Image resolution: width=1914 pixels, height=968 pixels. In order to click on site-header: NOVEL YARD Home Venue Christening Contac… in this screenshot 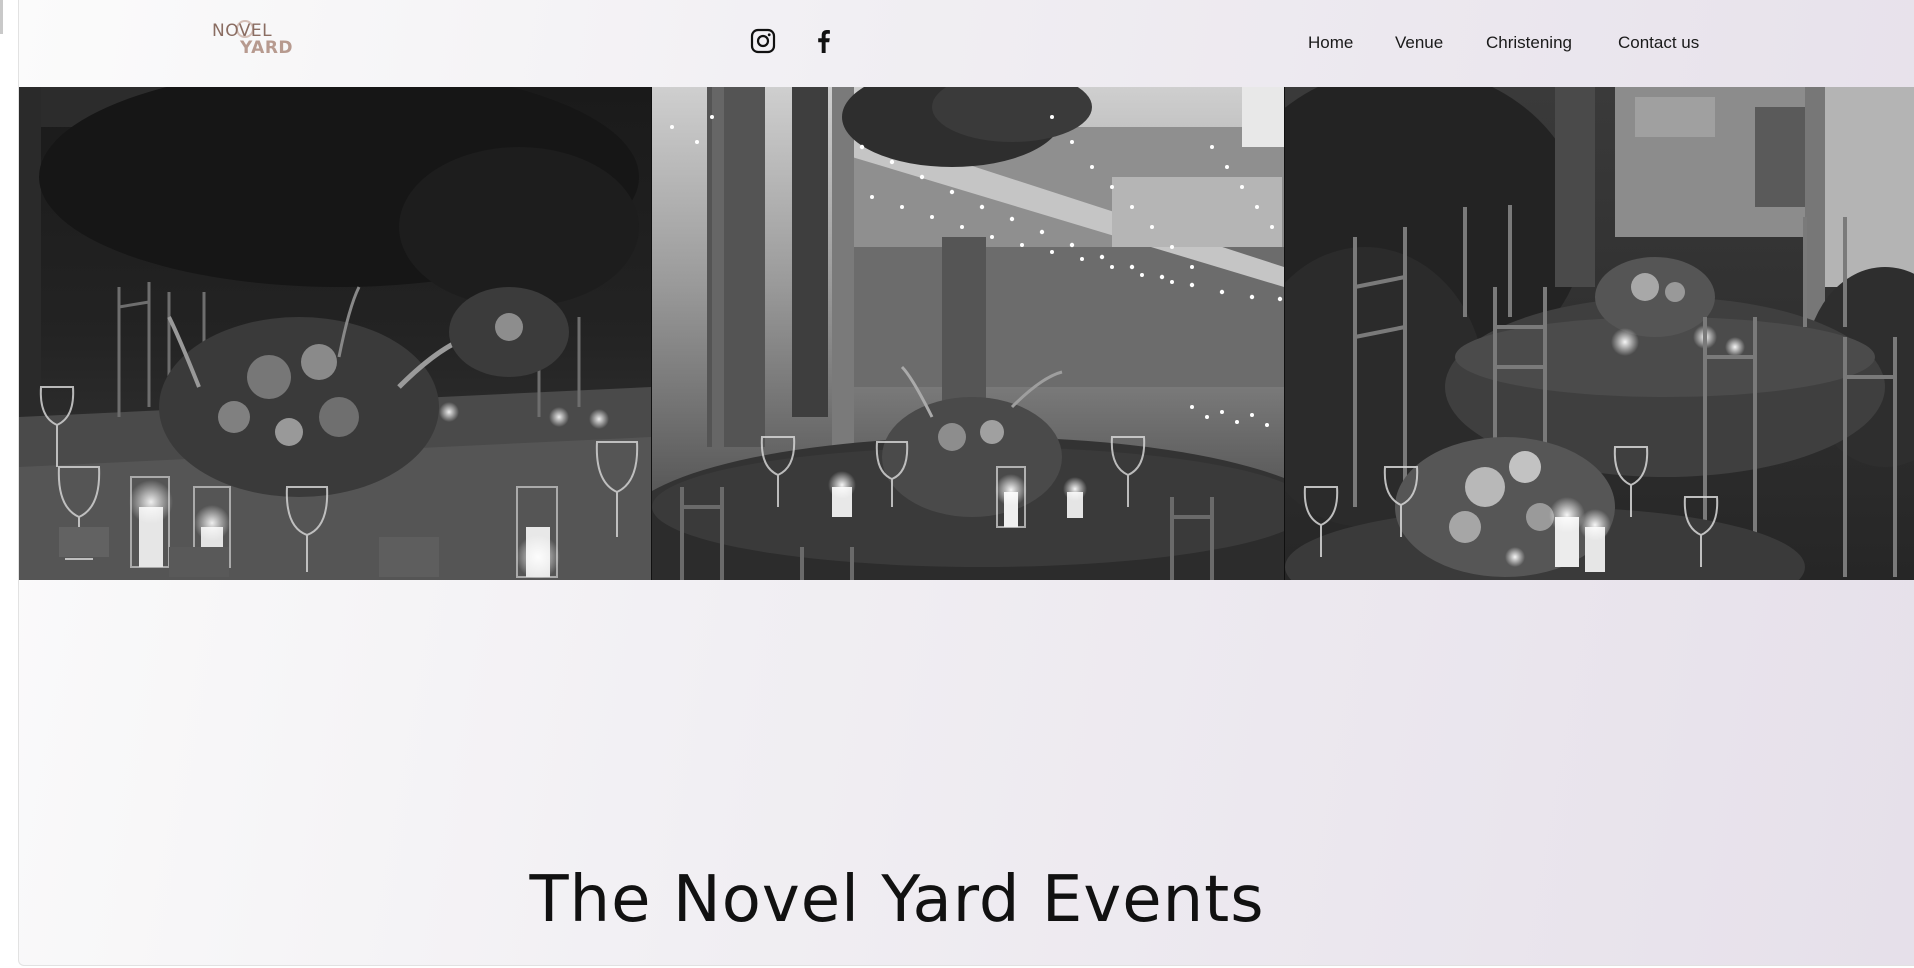, I will do `click(966, 43)`.